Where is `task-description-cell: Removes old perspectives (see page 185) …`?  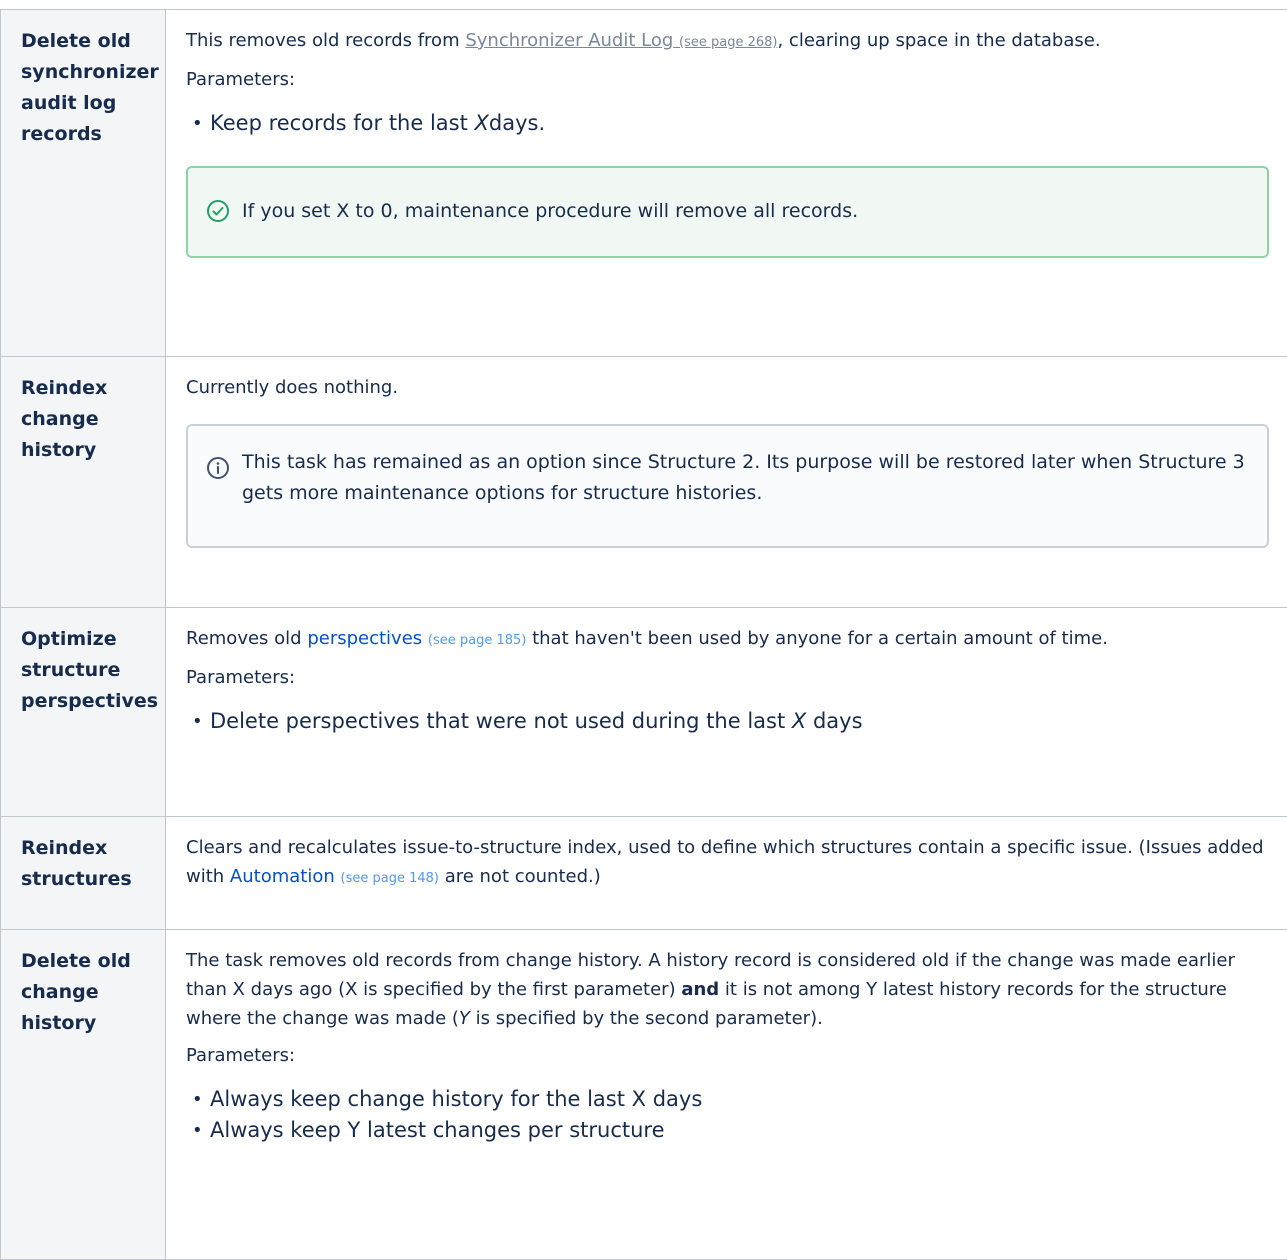 task-description-cell: Removes old perspectives (see page 185) … is located at coordinates (726, 712).